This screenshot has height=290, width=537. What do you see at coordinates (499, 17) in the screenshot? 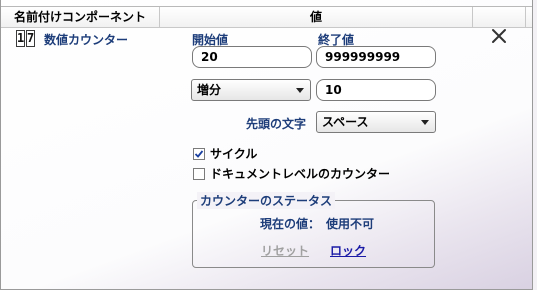
I see `column-header-extra` at bounding box center [499, 17].